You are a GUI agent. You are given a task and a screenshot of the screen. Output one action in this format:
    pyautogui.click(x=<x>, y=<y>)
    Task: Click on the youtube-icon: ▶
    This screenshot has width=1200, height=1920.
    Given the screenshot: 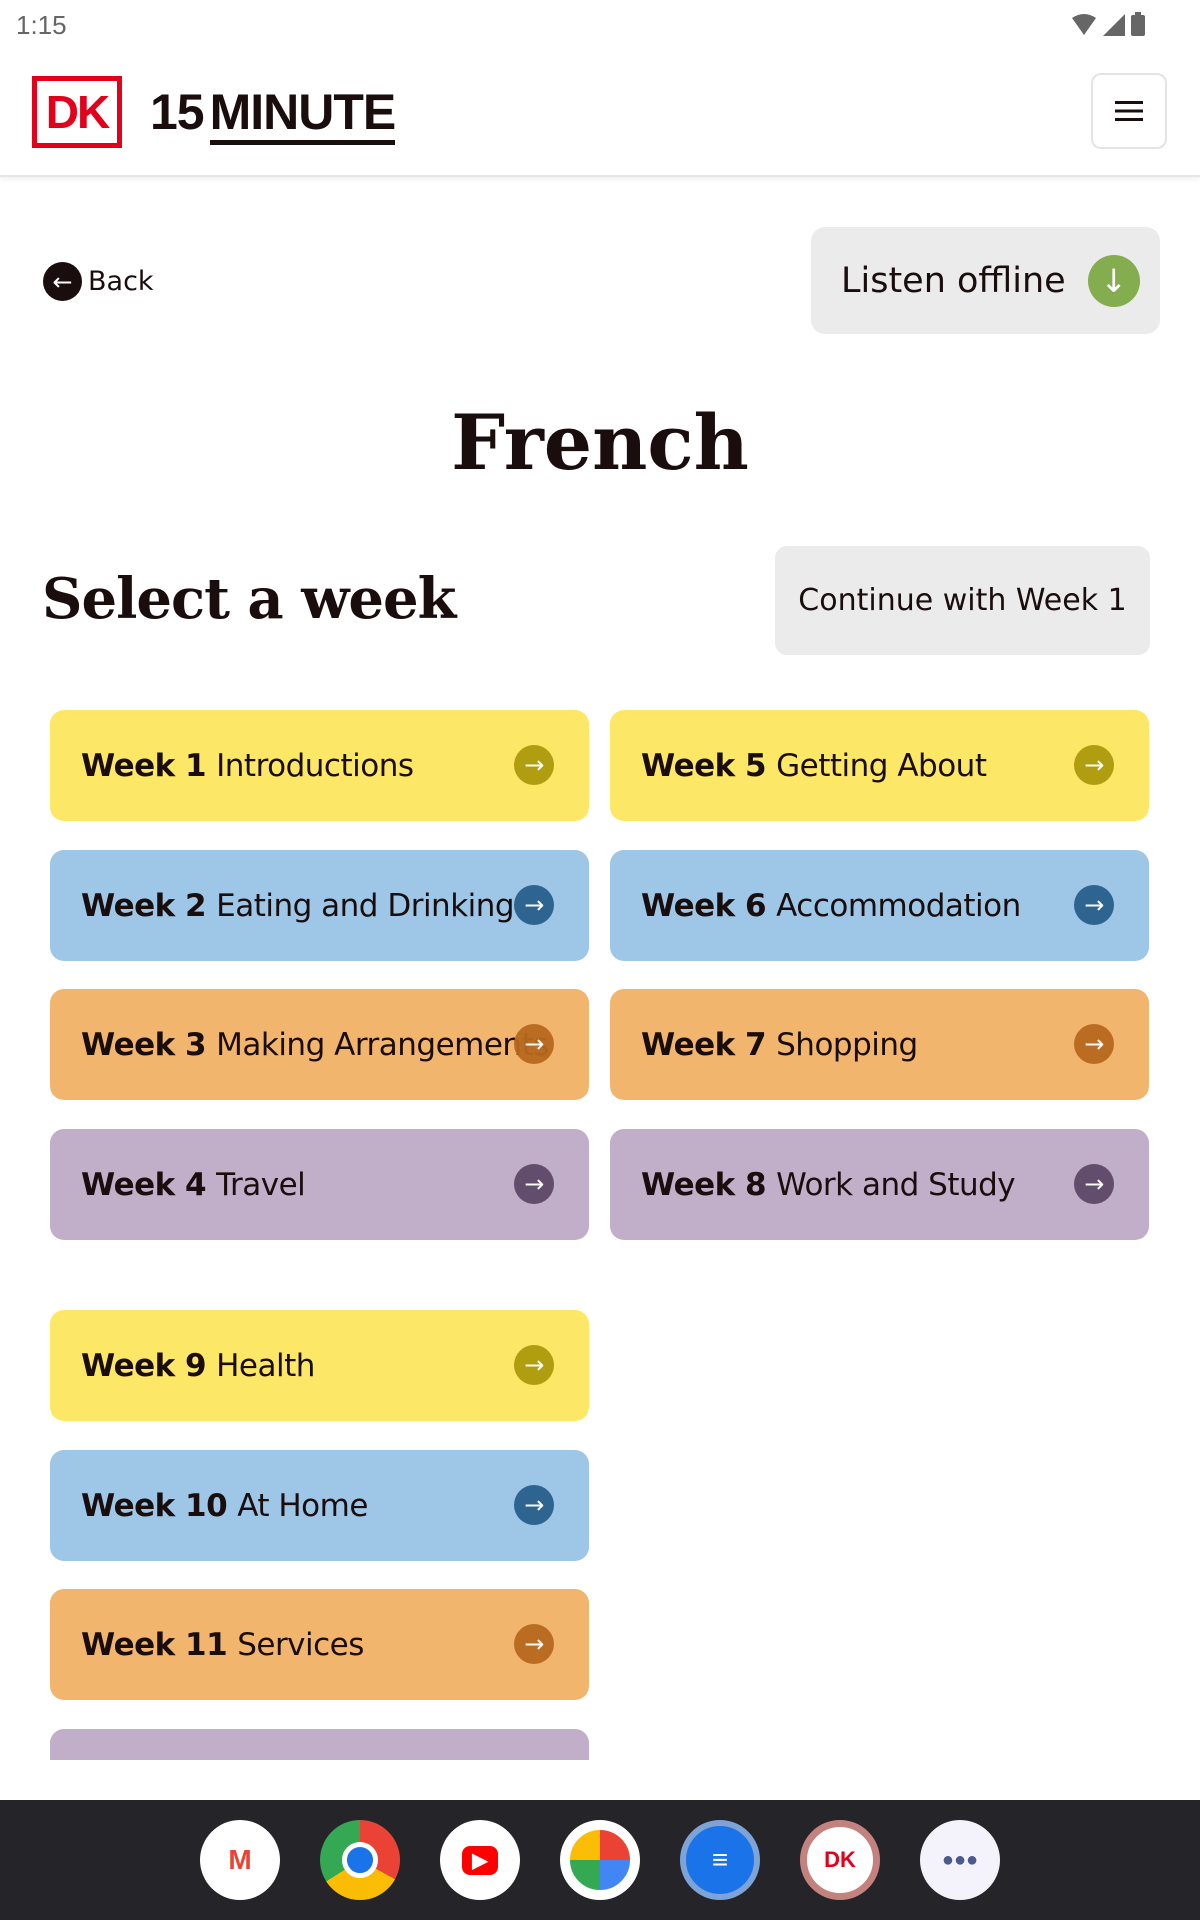 What is the action you would take?
    pyautogui.click(x=480, y=1860)
    